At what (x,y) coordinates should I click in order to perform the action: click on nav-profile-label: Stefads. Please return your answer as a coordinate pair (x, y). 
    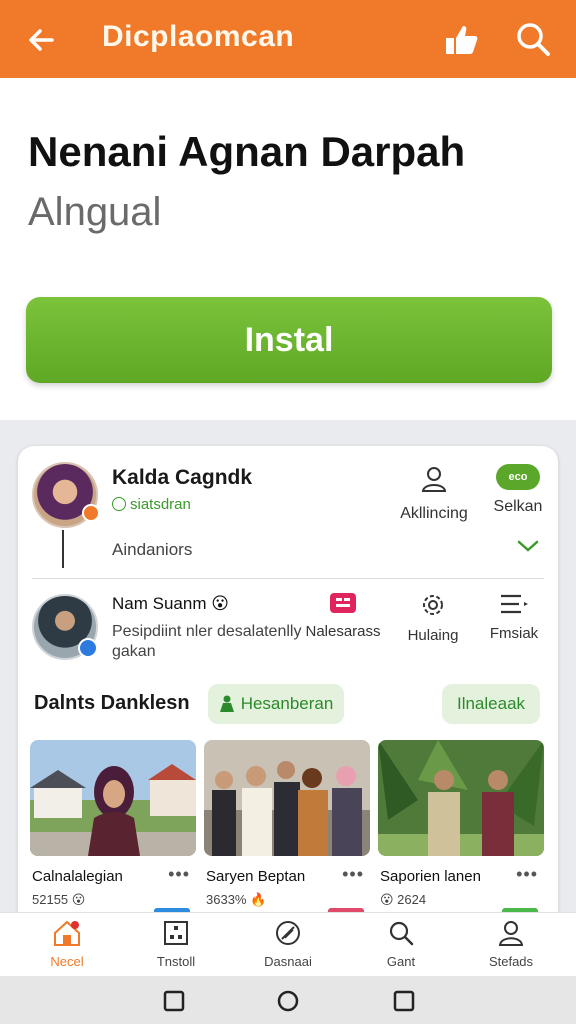
    Looking at the image, I should click on (511, 961).